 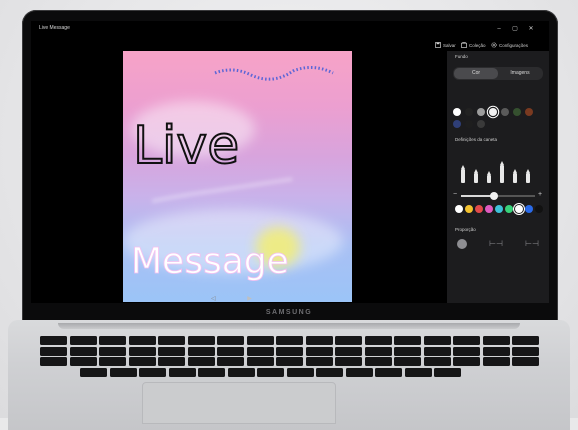 I want to click on sparkle-mid, so click(x=223, y=190).